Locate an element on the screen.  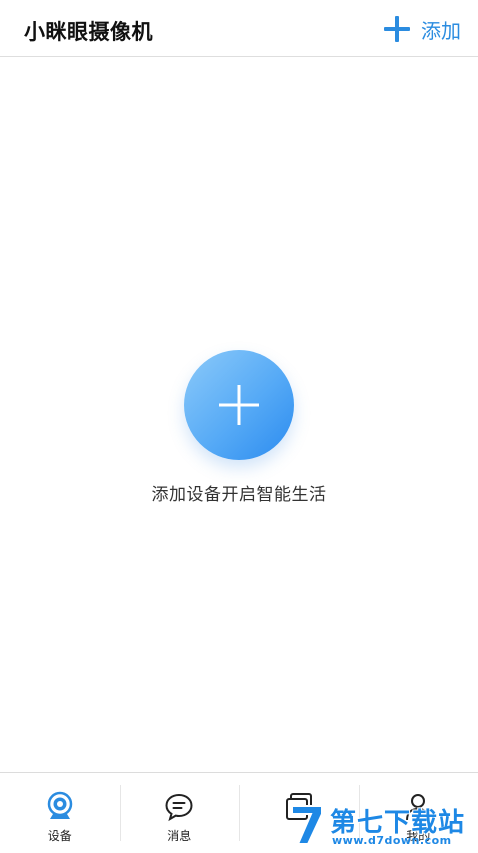
add-label: 添加 is located at coordinates (441, 30).